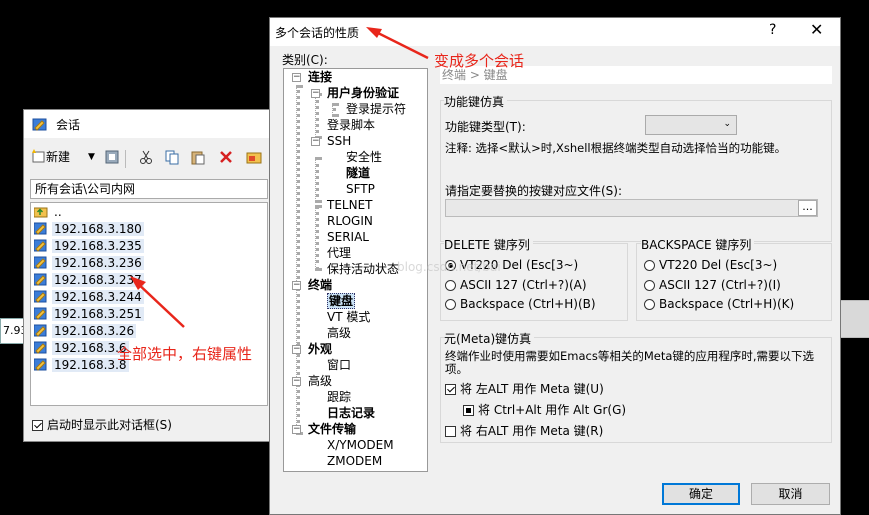 The height and width of the screenshot is (515, 869). Describe the element at coordinates (374, 32) in the screenshot. I see `arrow-to-title-head` at that location.